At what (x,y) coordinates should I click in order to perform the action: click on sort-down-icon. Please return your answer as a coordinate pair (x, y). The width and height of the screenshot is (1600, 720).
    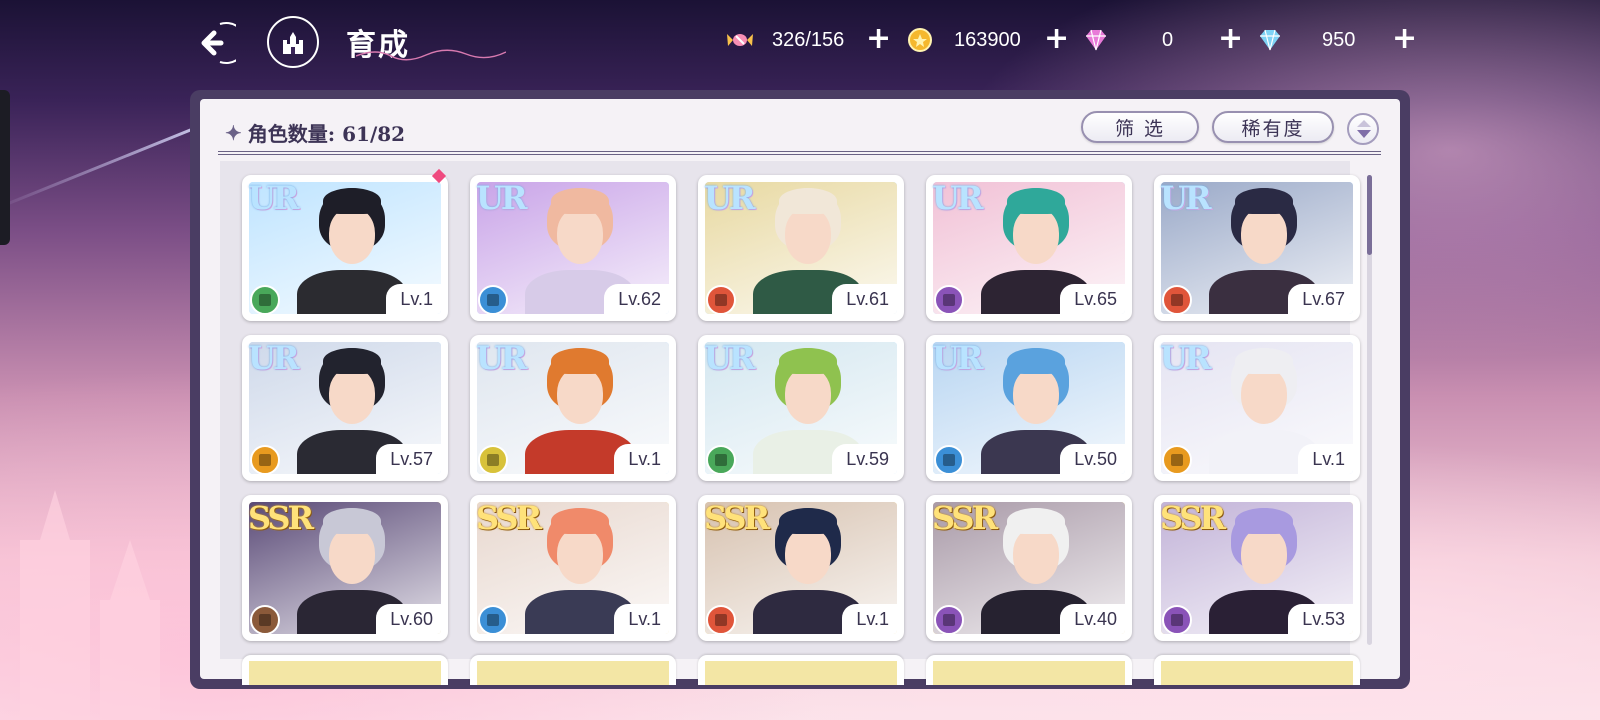
    Looking at the image, I should click on (1364, 134).